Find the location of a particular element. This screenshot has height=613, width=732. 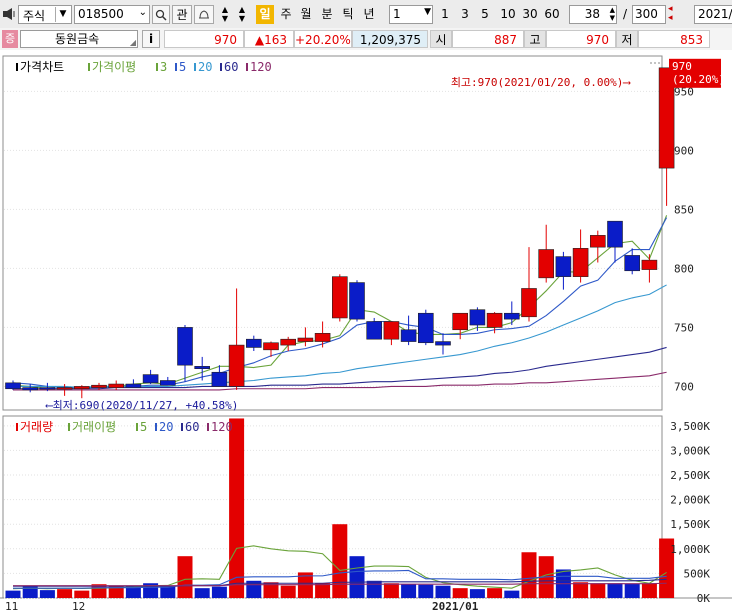

minute-preset-1: 1 is located at coordinates (445, 14).